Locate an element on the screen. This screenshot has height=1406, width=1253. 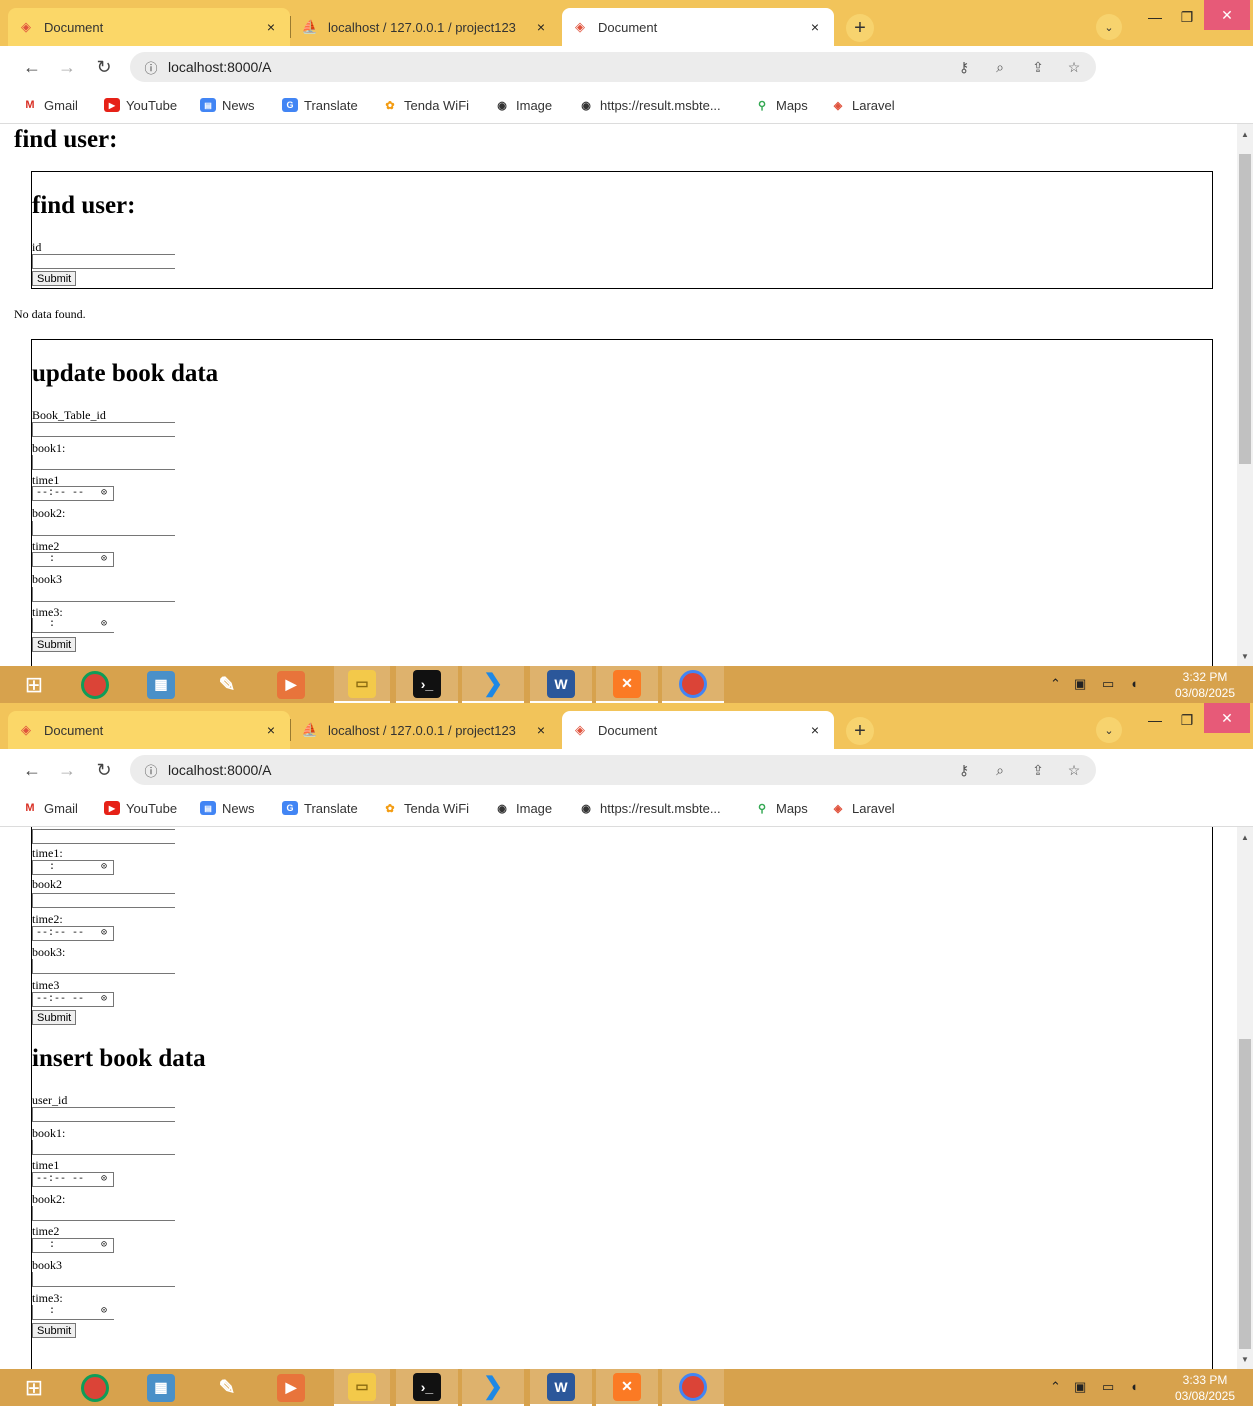
windows-start-icon: ⊞ is located at coordinates (34, 684).